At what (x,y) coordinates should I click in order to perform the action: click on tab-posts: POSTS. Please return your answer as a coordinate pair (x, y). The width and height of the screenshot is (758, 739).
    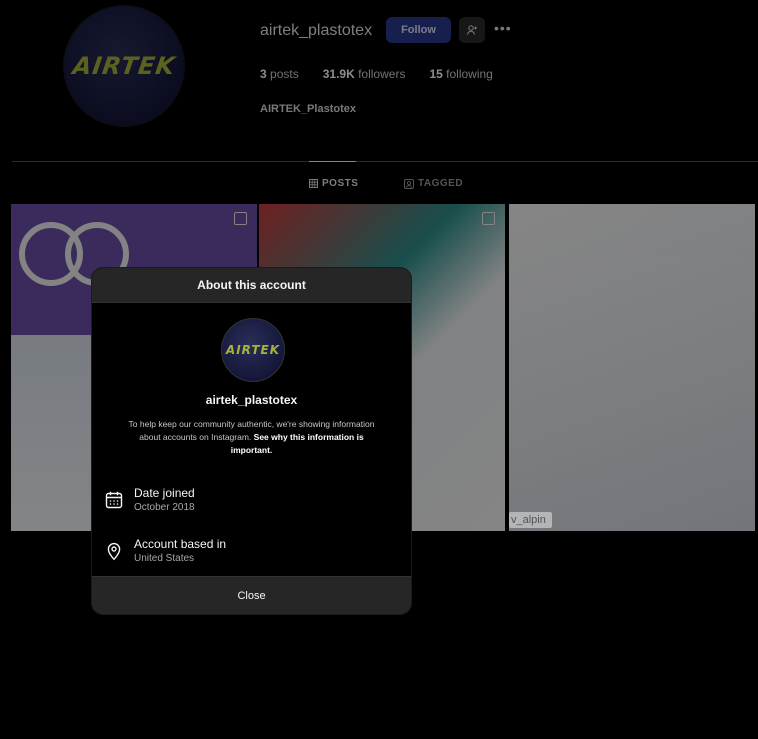
    Looking at the image, I should click on (333, 183).